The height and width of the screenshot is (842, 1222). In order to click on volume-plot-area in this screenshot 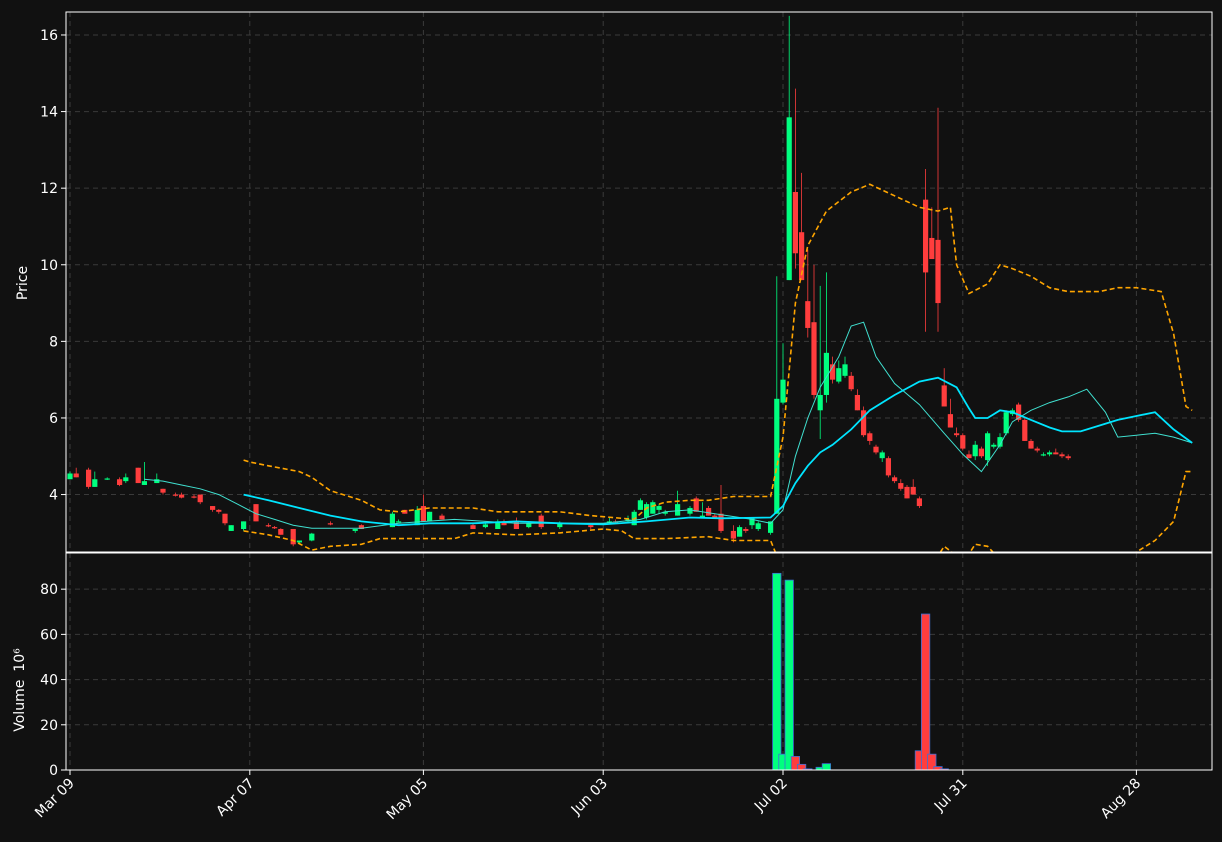, I will do `click(860, 671)`.